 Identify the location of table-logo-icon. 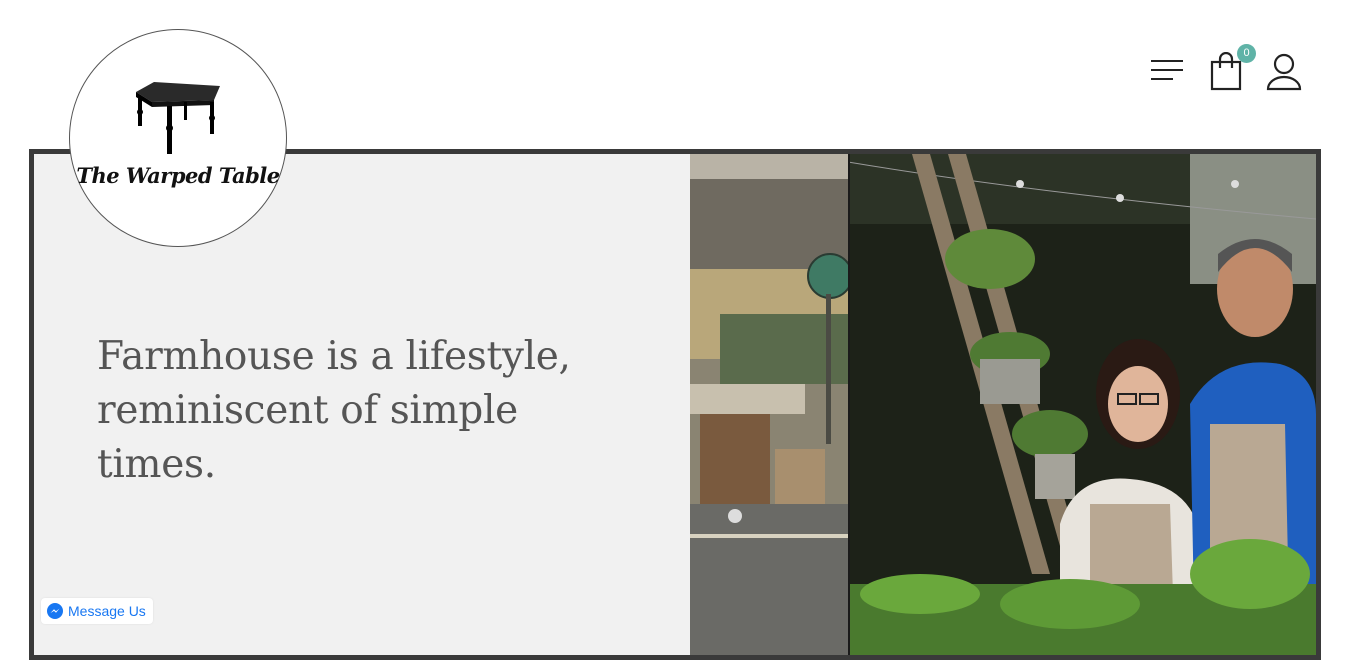
(178, 118).